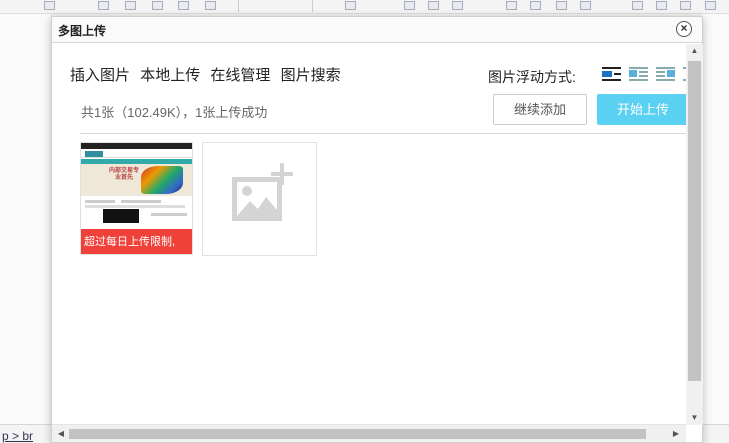  Describe the element at coordinates (26, 219) in the screenshot. I see `editor-left-area` at that location.